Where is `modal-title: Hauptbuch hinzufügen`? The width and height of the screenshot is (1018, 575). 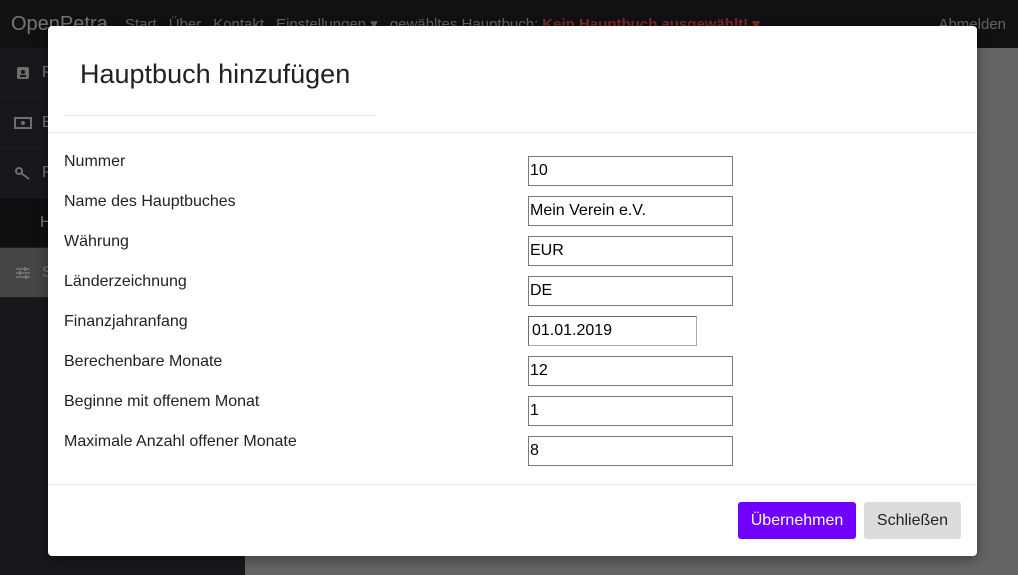
modal-title: Hauptbuch hinzufügen is located at coordinates (215, 74).